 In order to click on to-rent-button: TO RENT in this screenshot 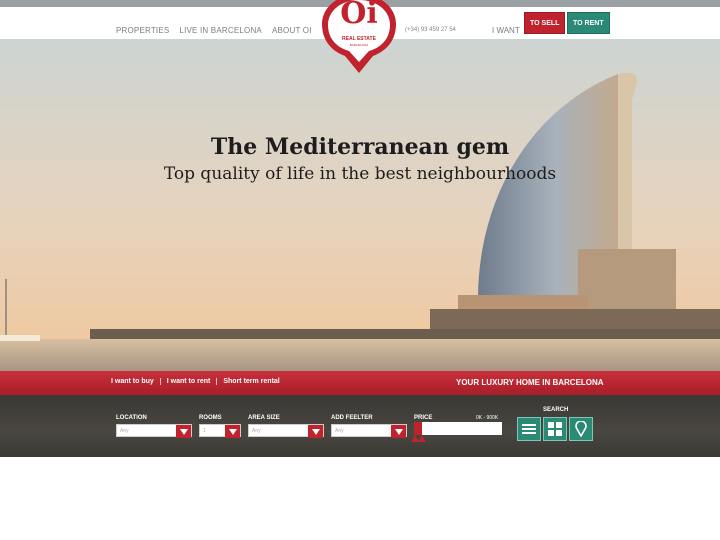, I will do `click(588, 23)`.